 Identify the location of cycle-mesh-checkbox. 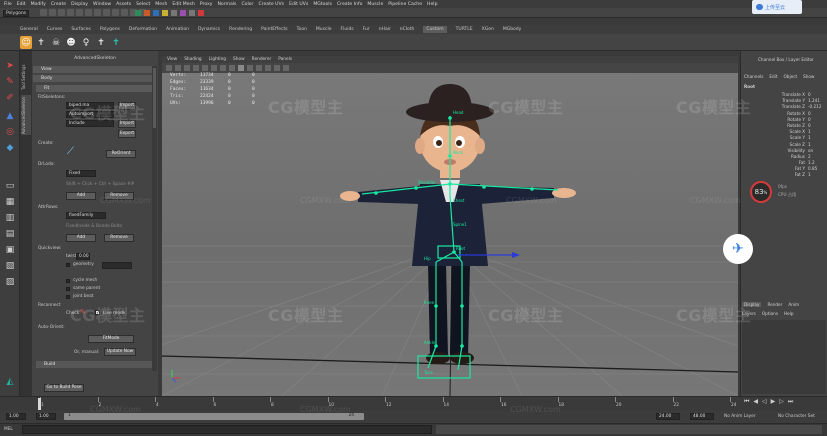
(68, 281).